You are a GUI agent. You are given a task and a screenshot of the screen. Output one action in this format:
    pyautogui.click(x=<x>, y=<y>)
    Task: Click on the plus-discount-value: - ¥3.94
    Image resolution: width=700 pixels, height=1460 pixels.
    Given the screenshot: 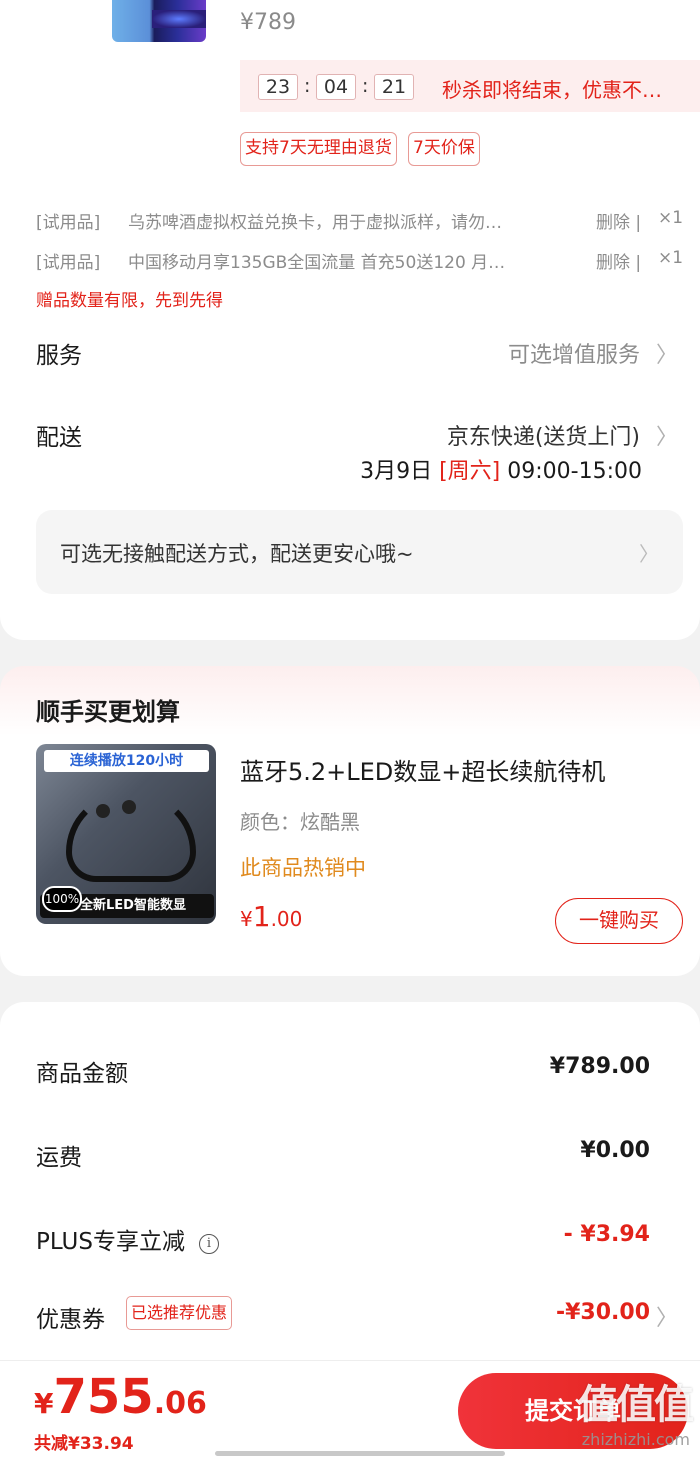 What is the action you would take?
    pyautogui.click(x=606, y=1234)
    